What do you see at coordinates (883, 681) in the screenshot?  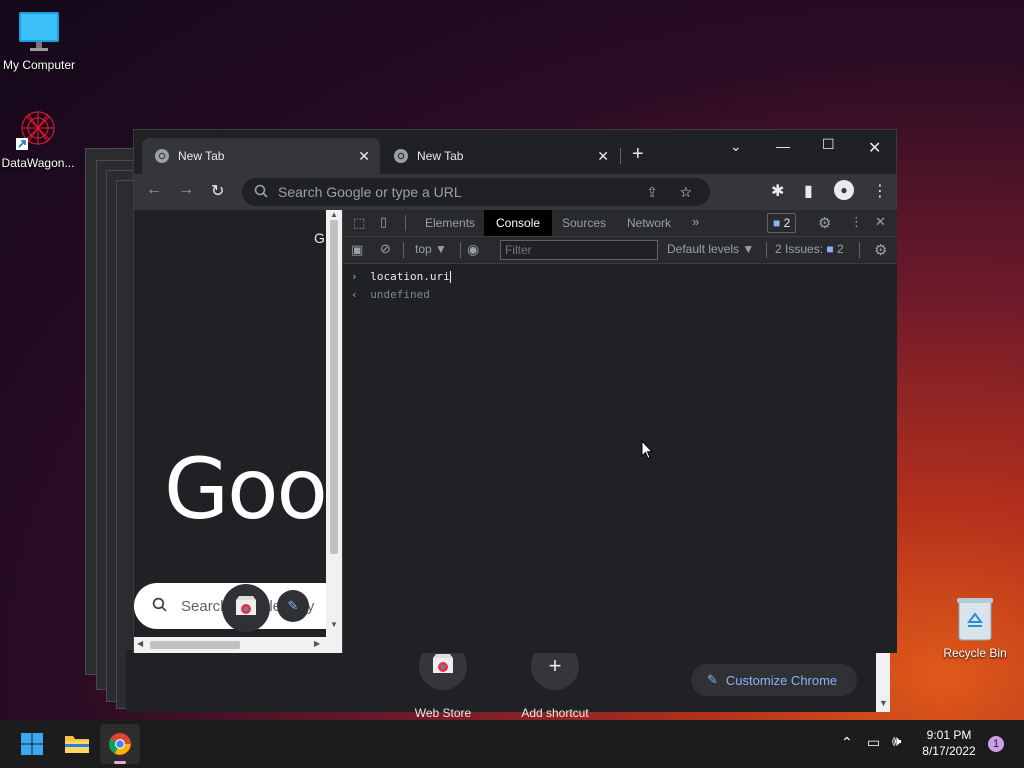 I see `background-scrollbar: ▼` at bounding box center [883, 681].